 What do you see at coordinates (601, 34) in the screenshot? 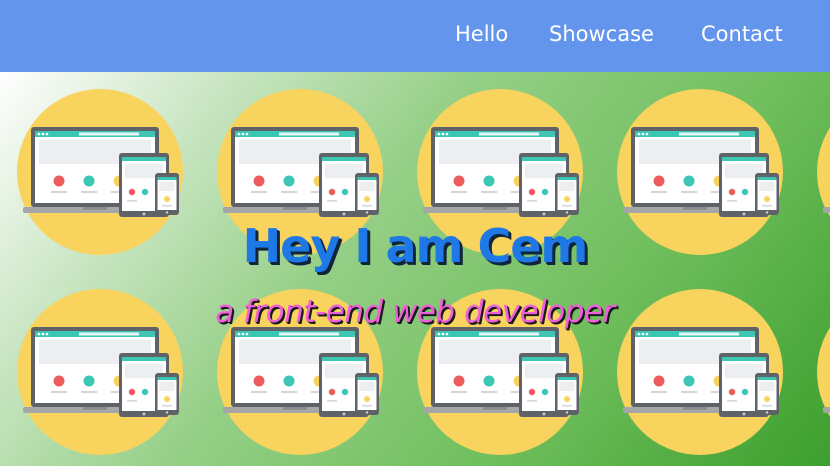
I see `nav-link-showcase: Showcase` at bounding box center [601, 34].